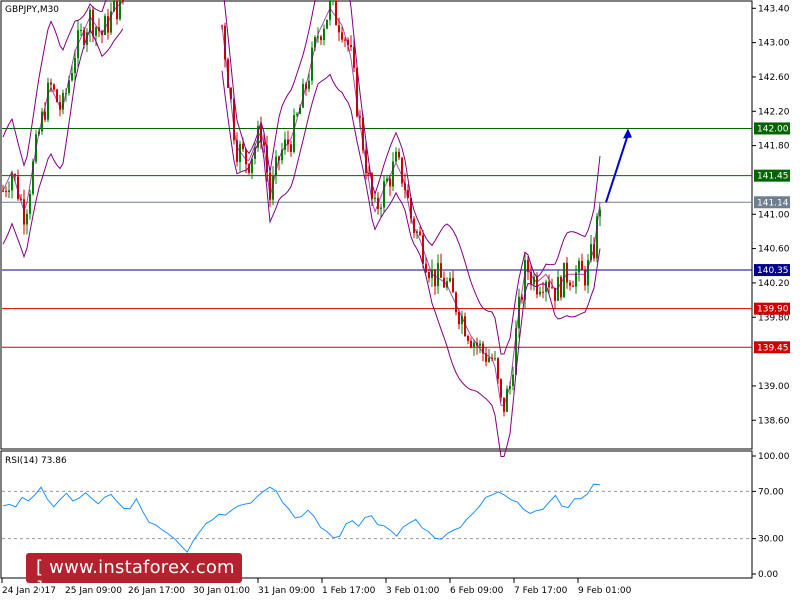 Image resolution: width=800 pixels, height=600 pixels. Describe the element at coordinates (773, 348) in the screenshot. I see `level-tag-label: 139.45` at that location.